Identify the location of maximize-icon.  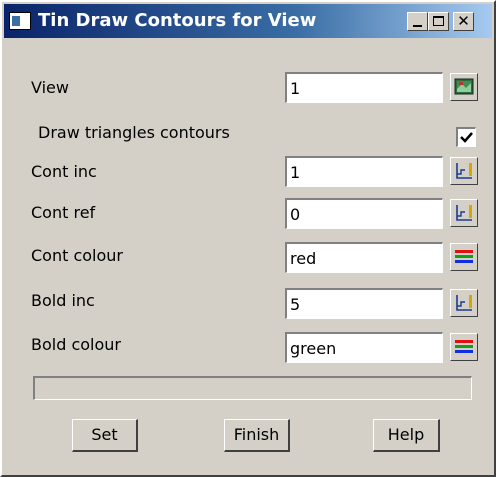
(438, 21).